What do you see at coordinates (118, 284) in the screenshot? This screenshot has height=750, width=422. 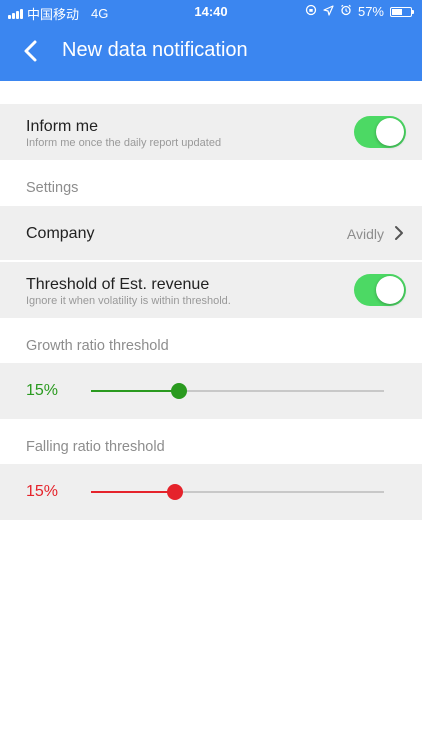 I see `threshold-title: Threshold of Est. revenue` at bounding box center [118, 284].